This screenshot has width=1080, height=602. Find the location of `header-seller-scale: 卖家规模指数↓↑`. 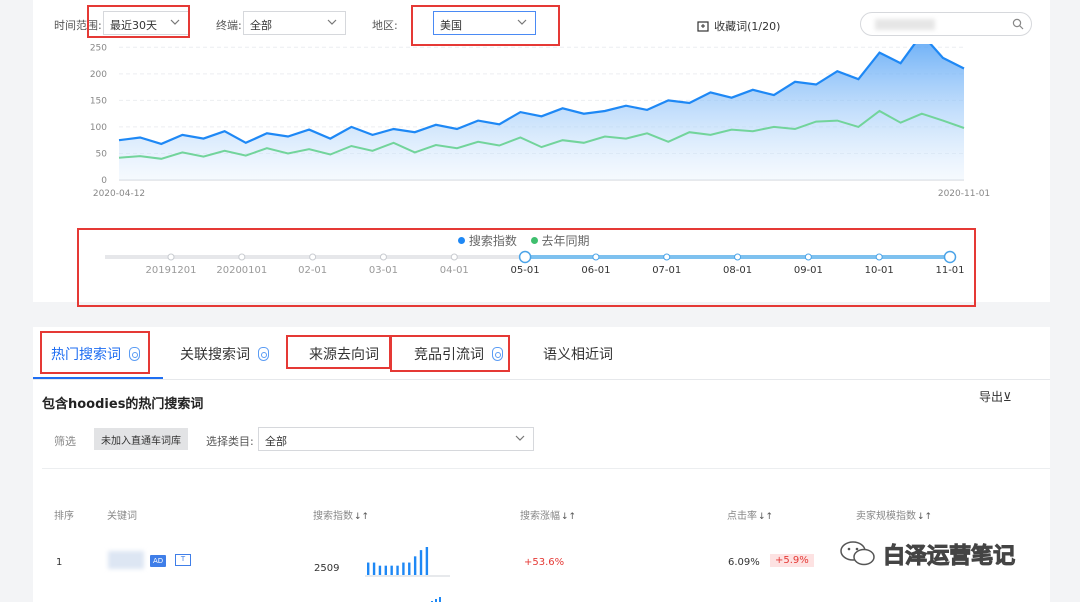

header-seller-scale: 卖家规模指数↓↑ is located at coordinates (894, 514).